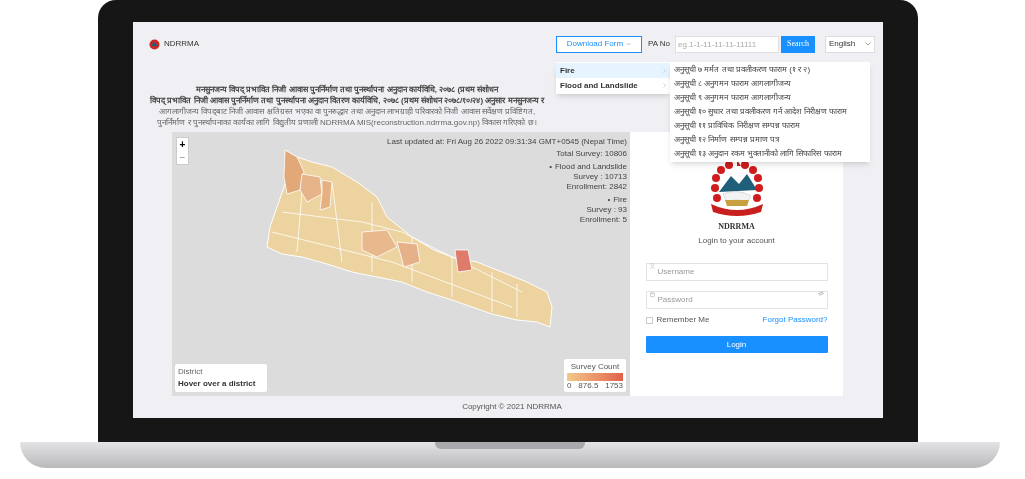 This screenshot has width=1025, height=479. Describe the element at coordinates (770, 70) in the screenshot. I see `submenu-item: अनुसूची ७ मर्मत तथा प्रवलीकरण फाराम (१ र २)` at that location.